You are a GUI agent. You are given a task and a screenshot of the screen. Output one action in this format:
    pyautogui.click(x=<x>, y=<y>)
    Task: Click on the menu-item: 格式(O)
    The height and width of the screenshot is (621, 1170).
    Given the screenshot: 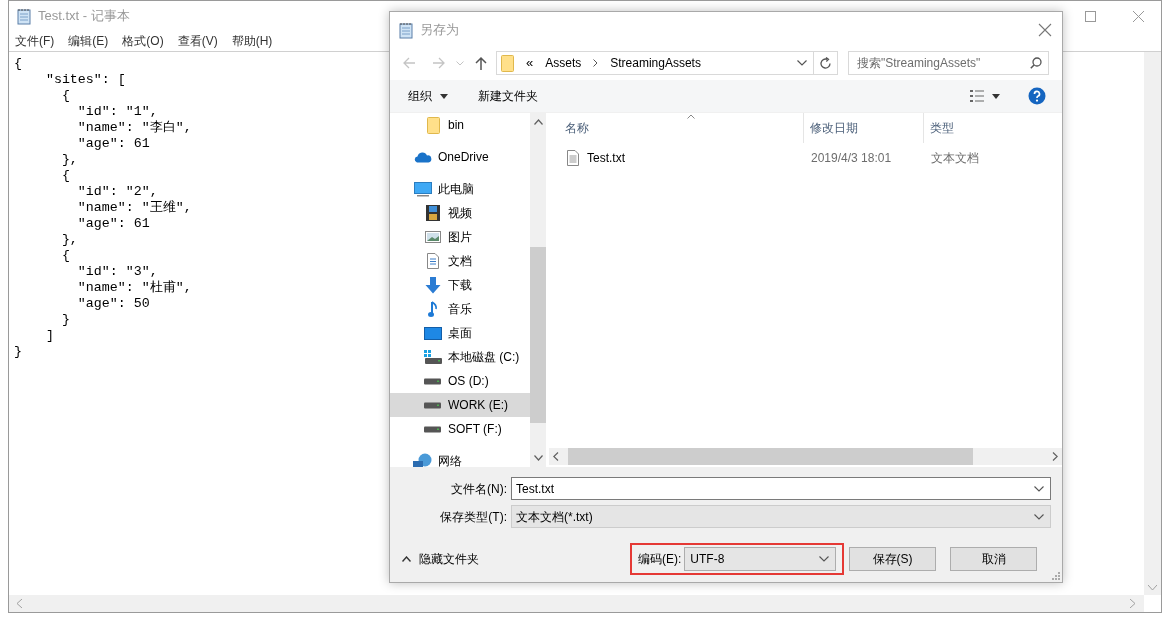 What is the action you would take?
    pyautogui.click(x=143, y=41)
    